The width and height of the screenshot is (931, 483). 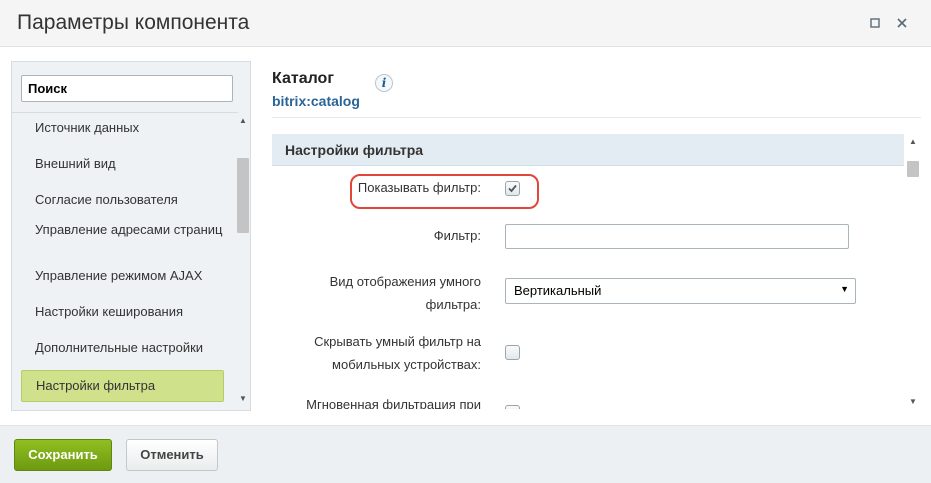 What do you see at coordinates (133, 22) in the screenshot?
I see `dialog-title: Параметры компонента` at bounding box center [133, 22].